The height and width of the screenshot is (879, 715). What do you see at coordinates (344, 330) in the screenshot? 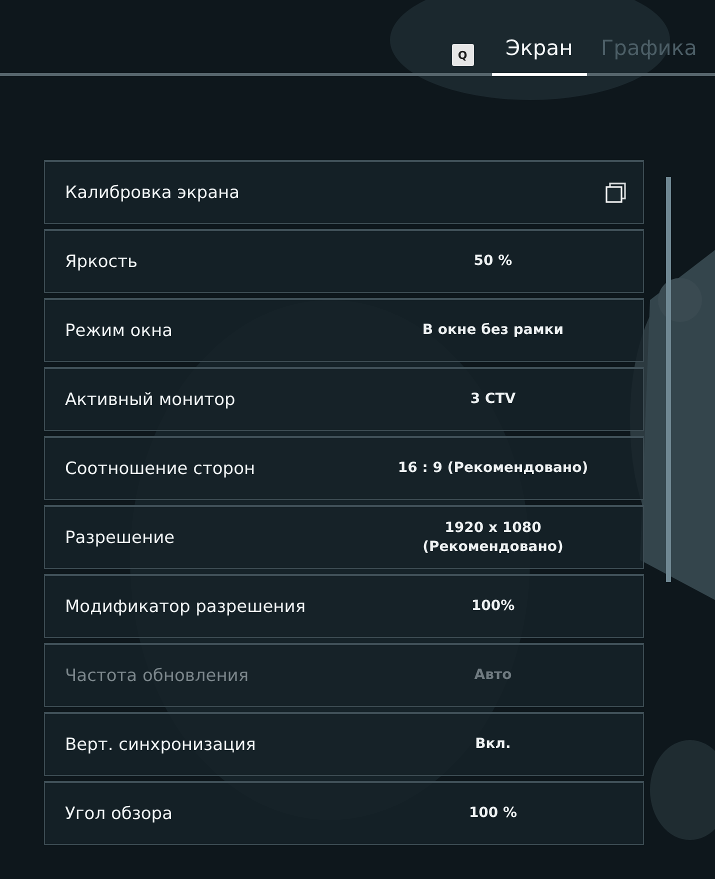
I see `setting-row: Режим окна В окне без рамки` at bounding box center [344, 330].